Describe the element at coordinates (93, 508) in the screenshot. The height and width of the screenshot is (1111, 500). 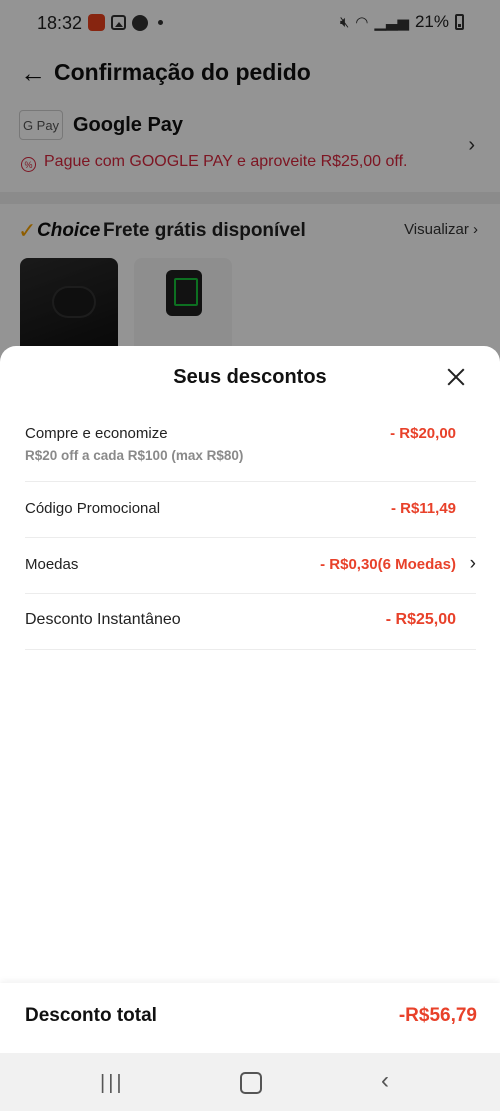
I see `discount-label: Código Promocional` at that location.